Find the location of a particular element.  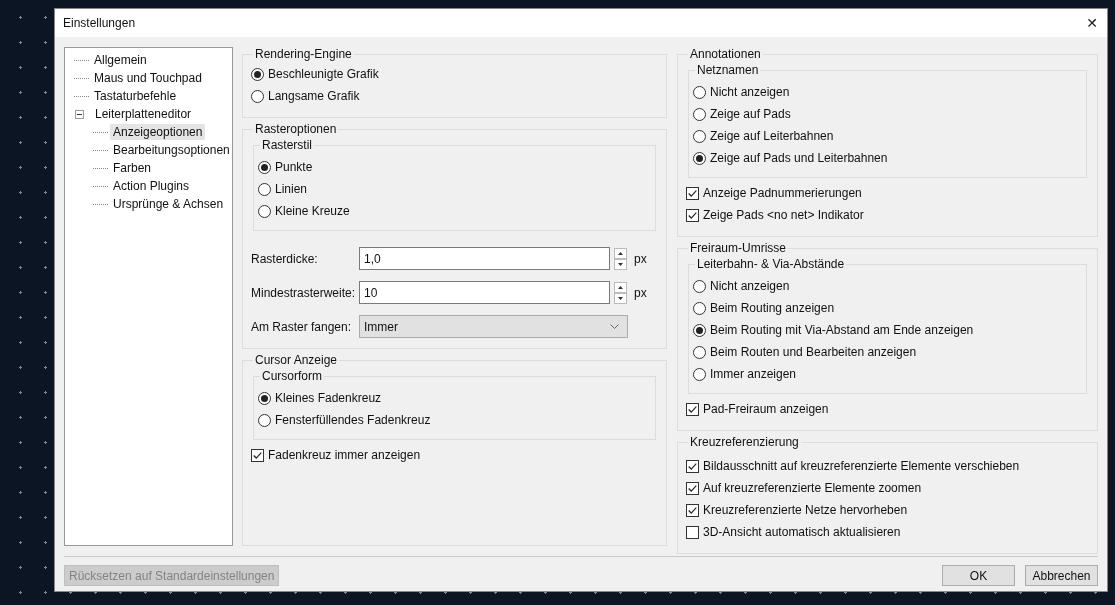

radio-label: Linien is located at coordinates (291, 189).